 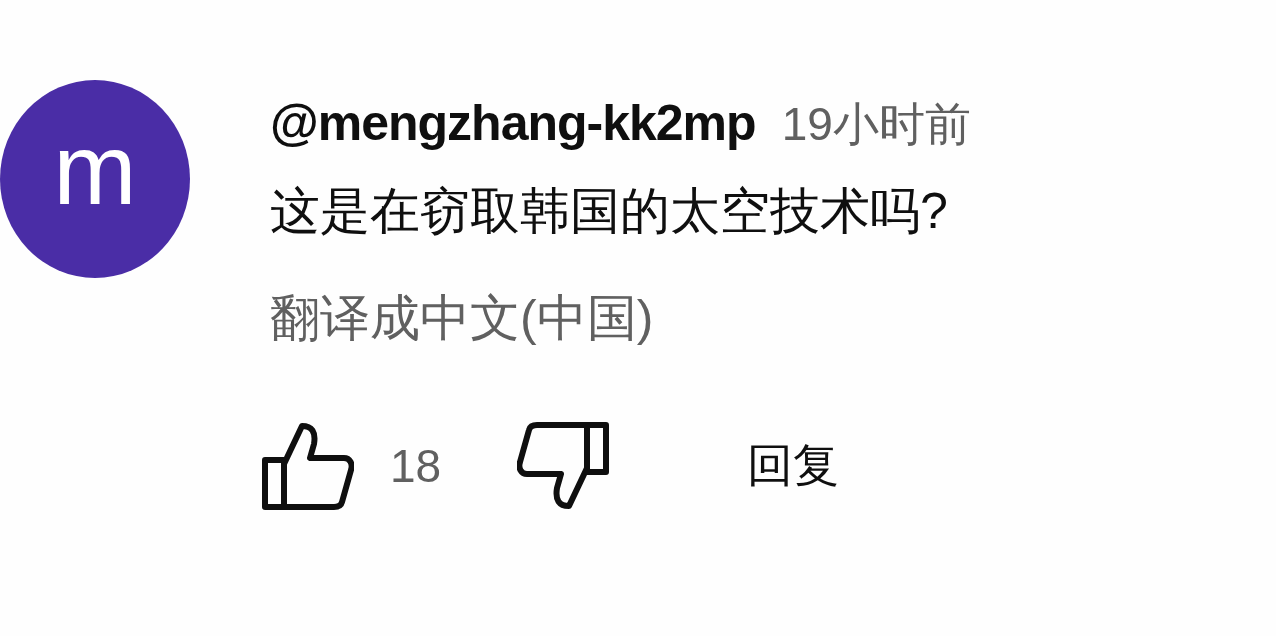 What do you see at coordinates (95, 179) in the screenshot?
I see `avatar: m` at bounding box center [95, 179].